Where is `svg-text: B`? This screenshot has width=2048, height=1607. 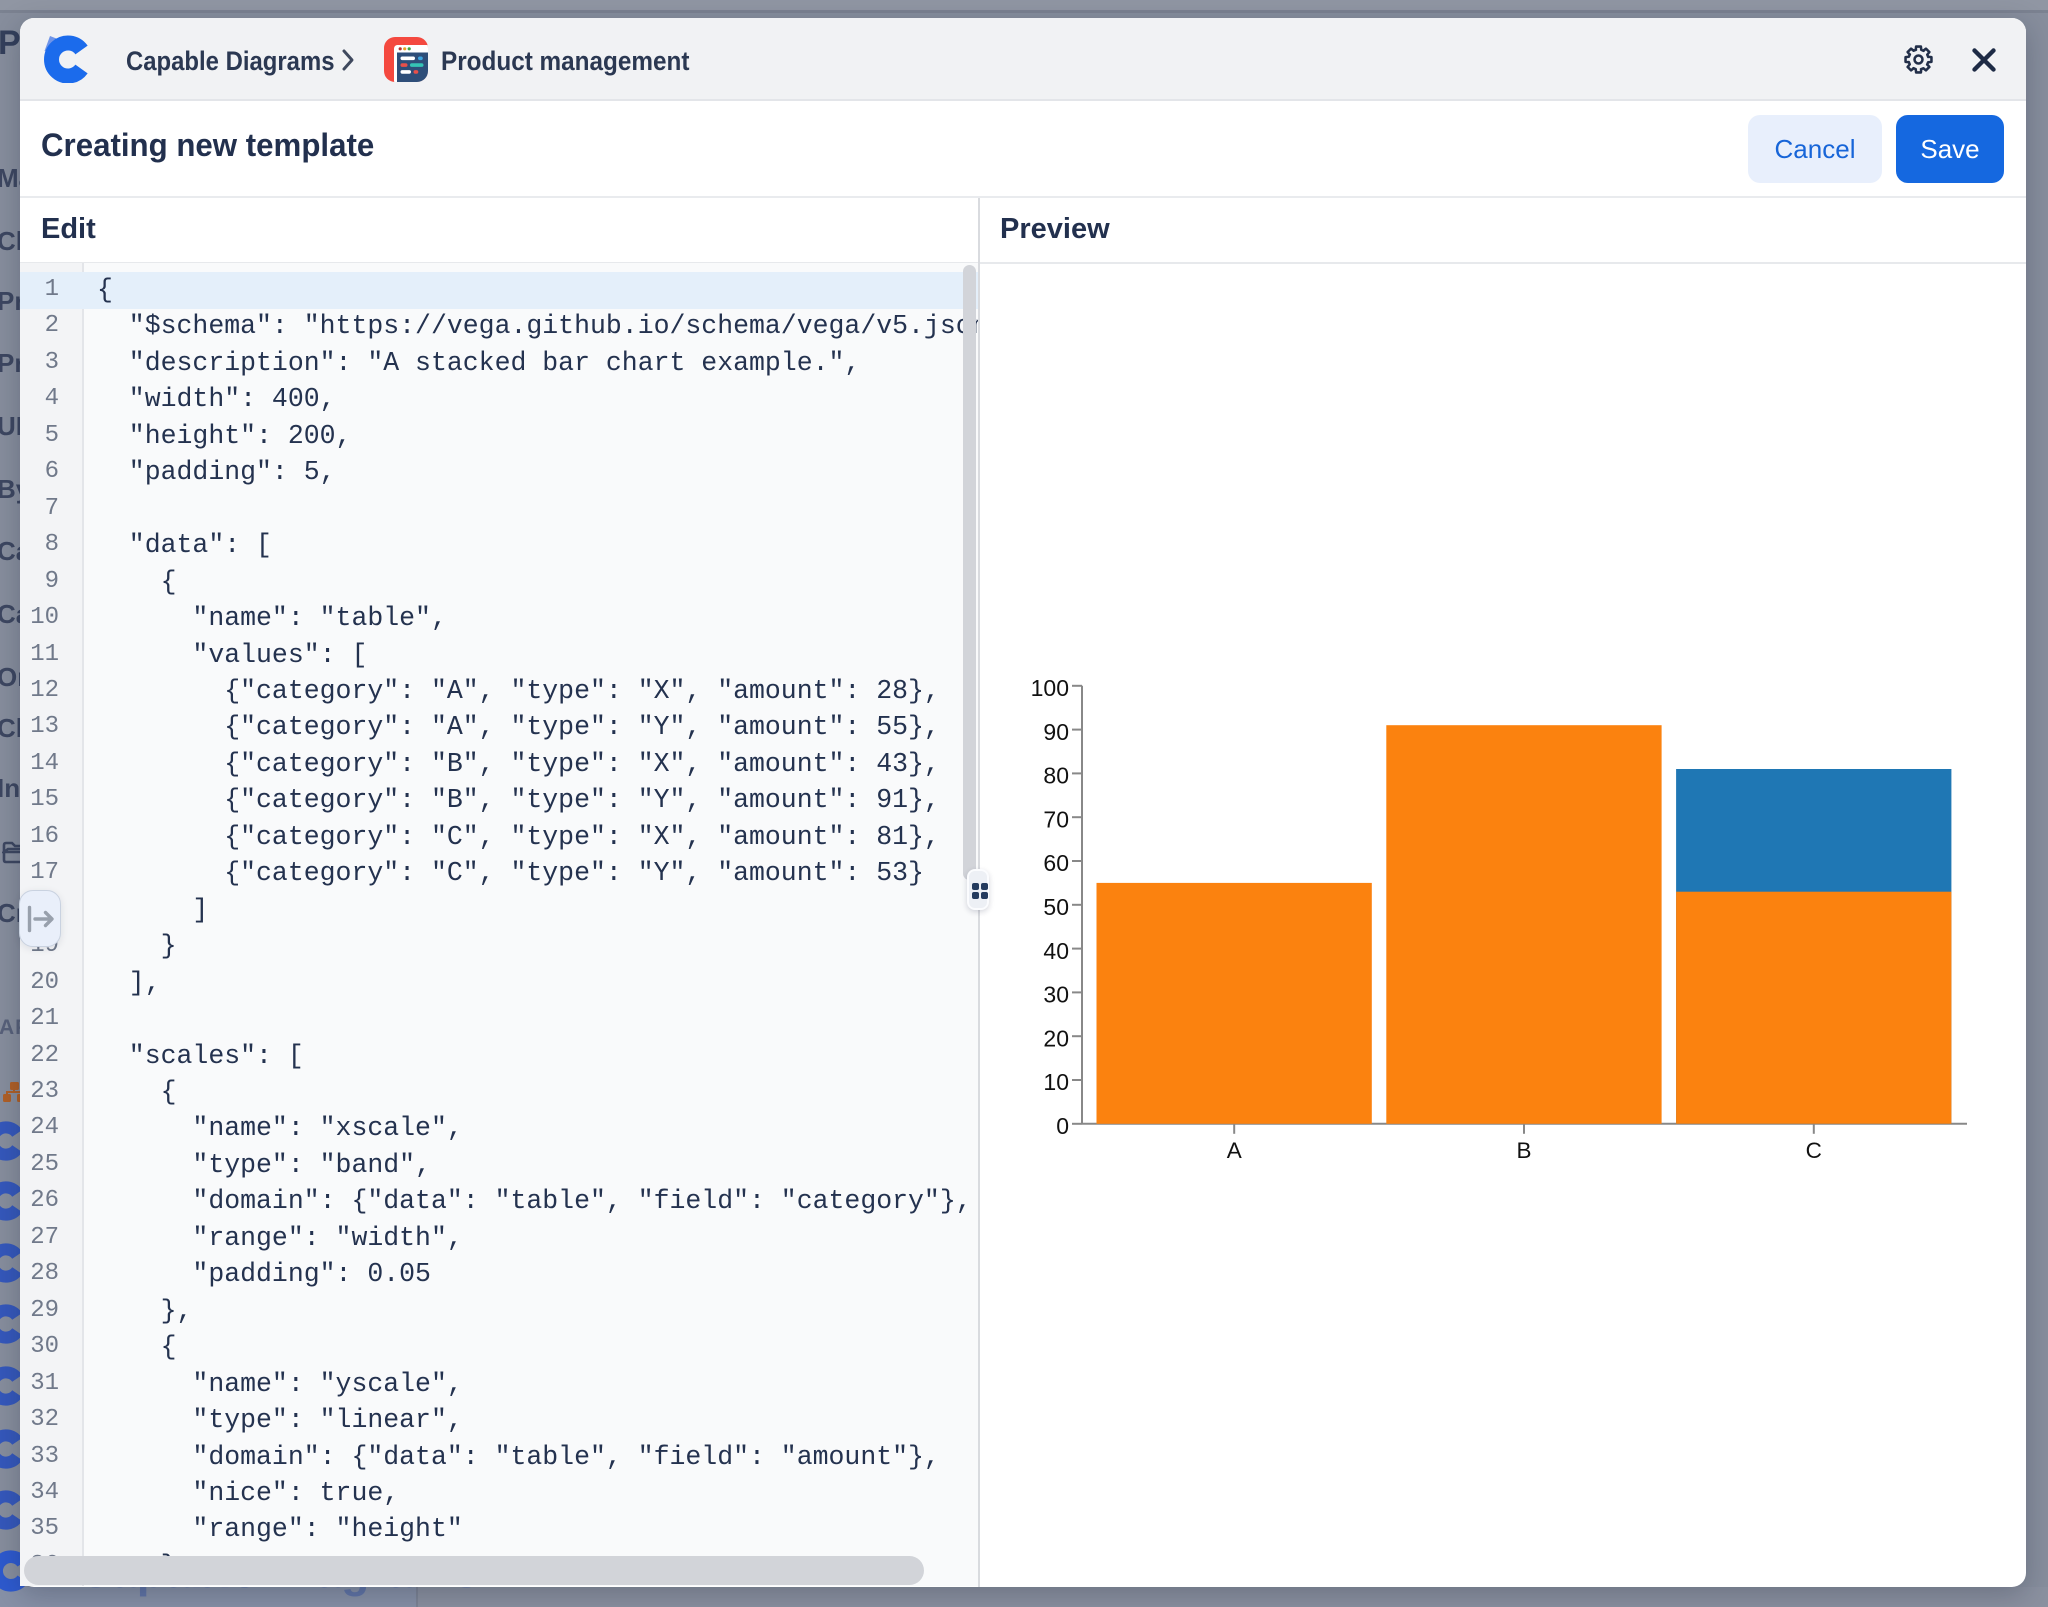
svg-text: B is located at coordinates (1523, 1150).